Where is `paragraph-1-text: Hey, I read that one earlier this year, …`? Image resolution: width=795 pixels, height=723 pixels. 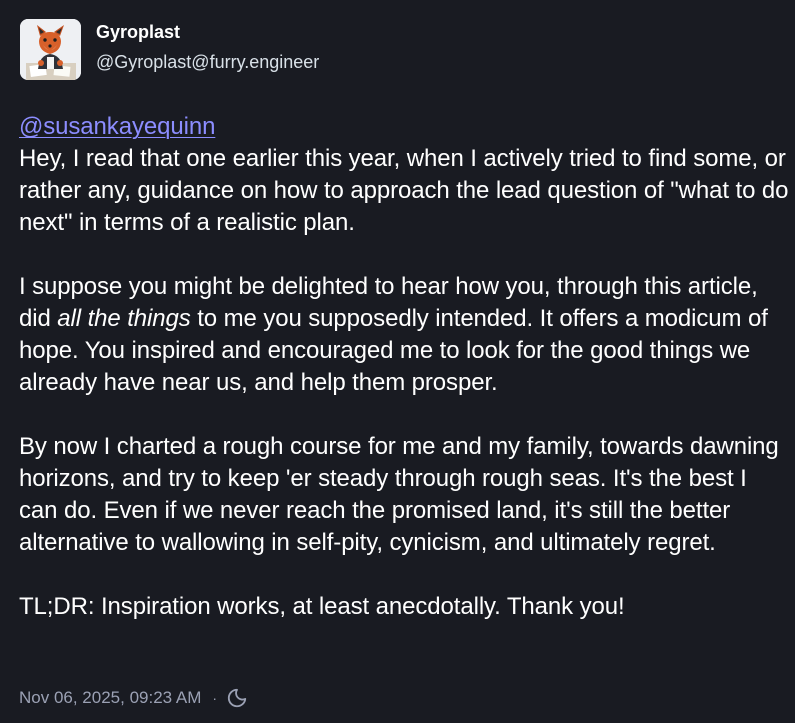
paragraph-1-text: Hey, I read that one earlier this year, … is located at coordinates (404, 190).